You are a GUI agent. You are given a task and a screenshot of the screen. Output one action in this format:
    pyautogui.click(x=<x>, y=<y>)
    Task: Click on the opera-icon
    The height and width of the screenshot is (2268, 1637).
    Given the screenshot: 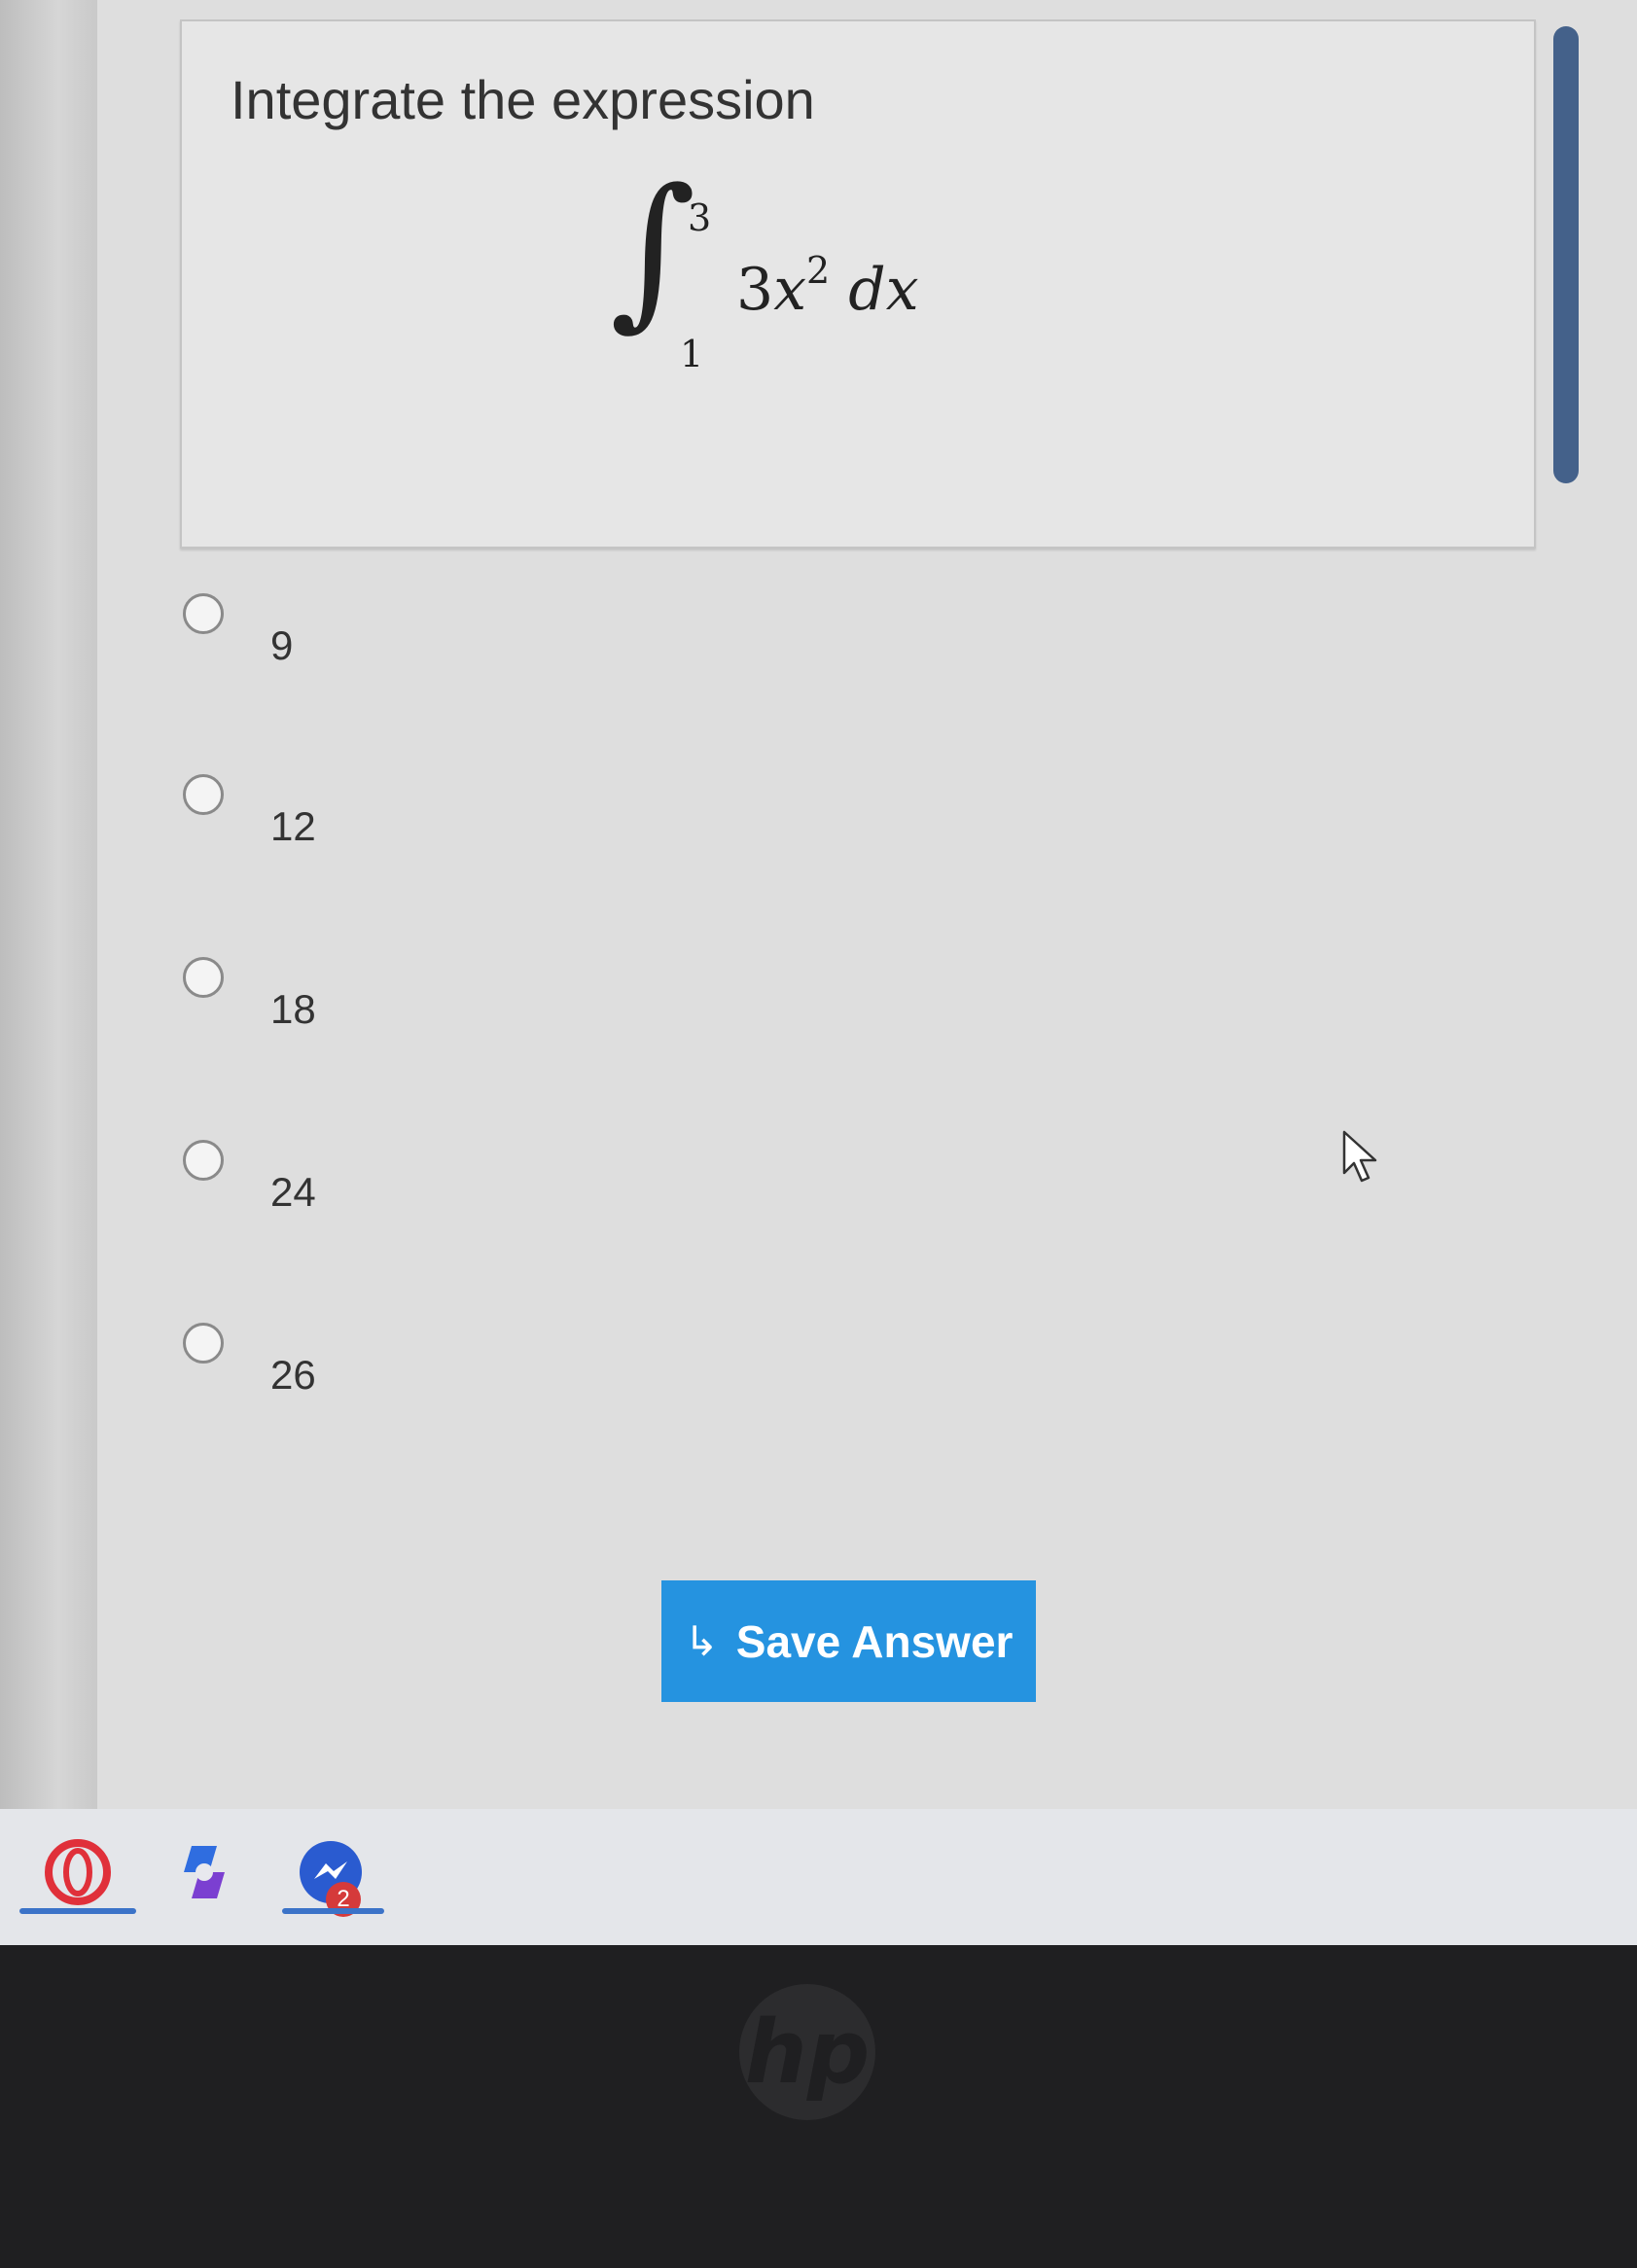 What is the action you would take?
    pyautogui.click(x=78, y=1872)
    